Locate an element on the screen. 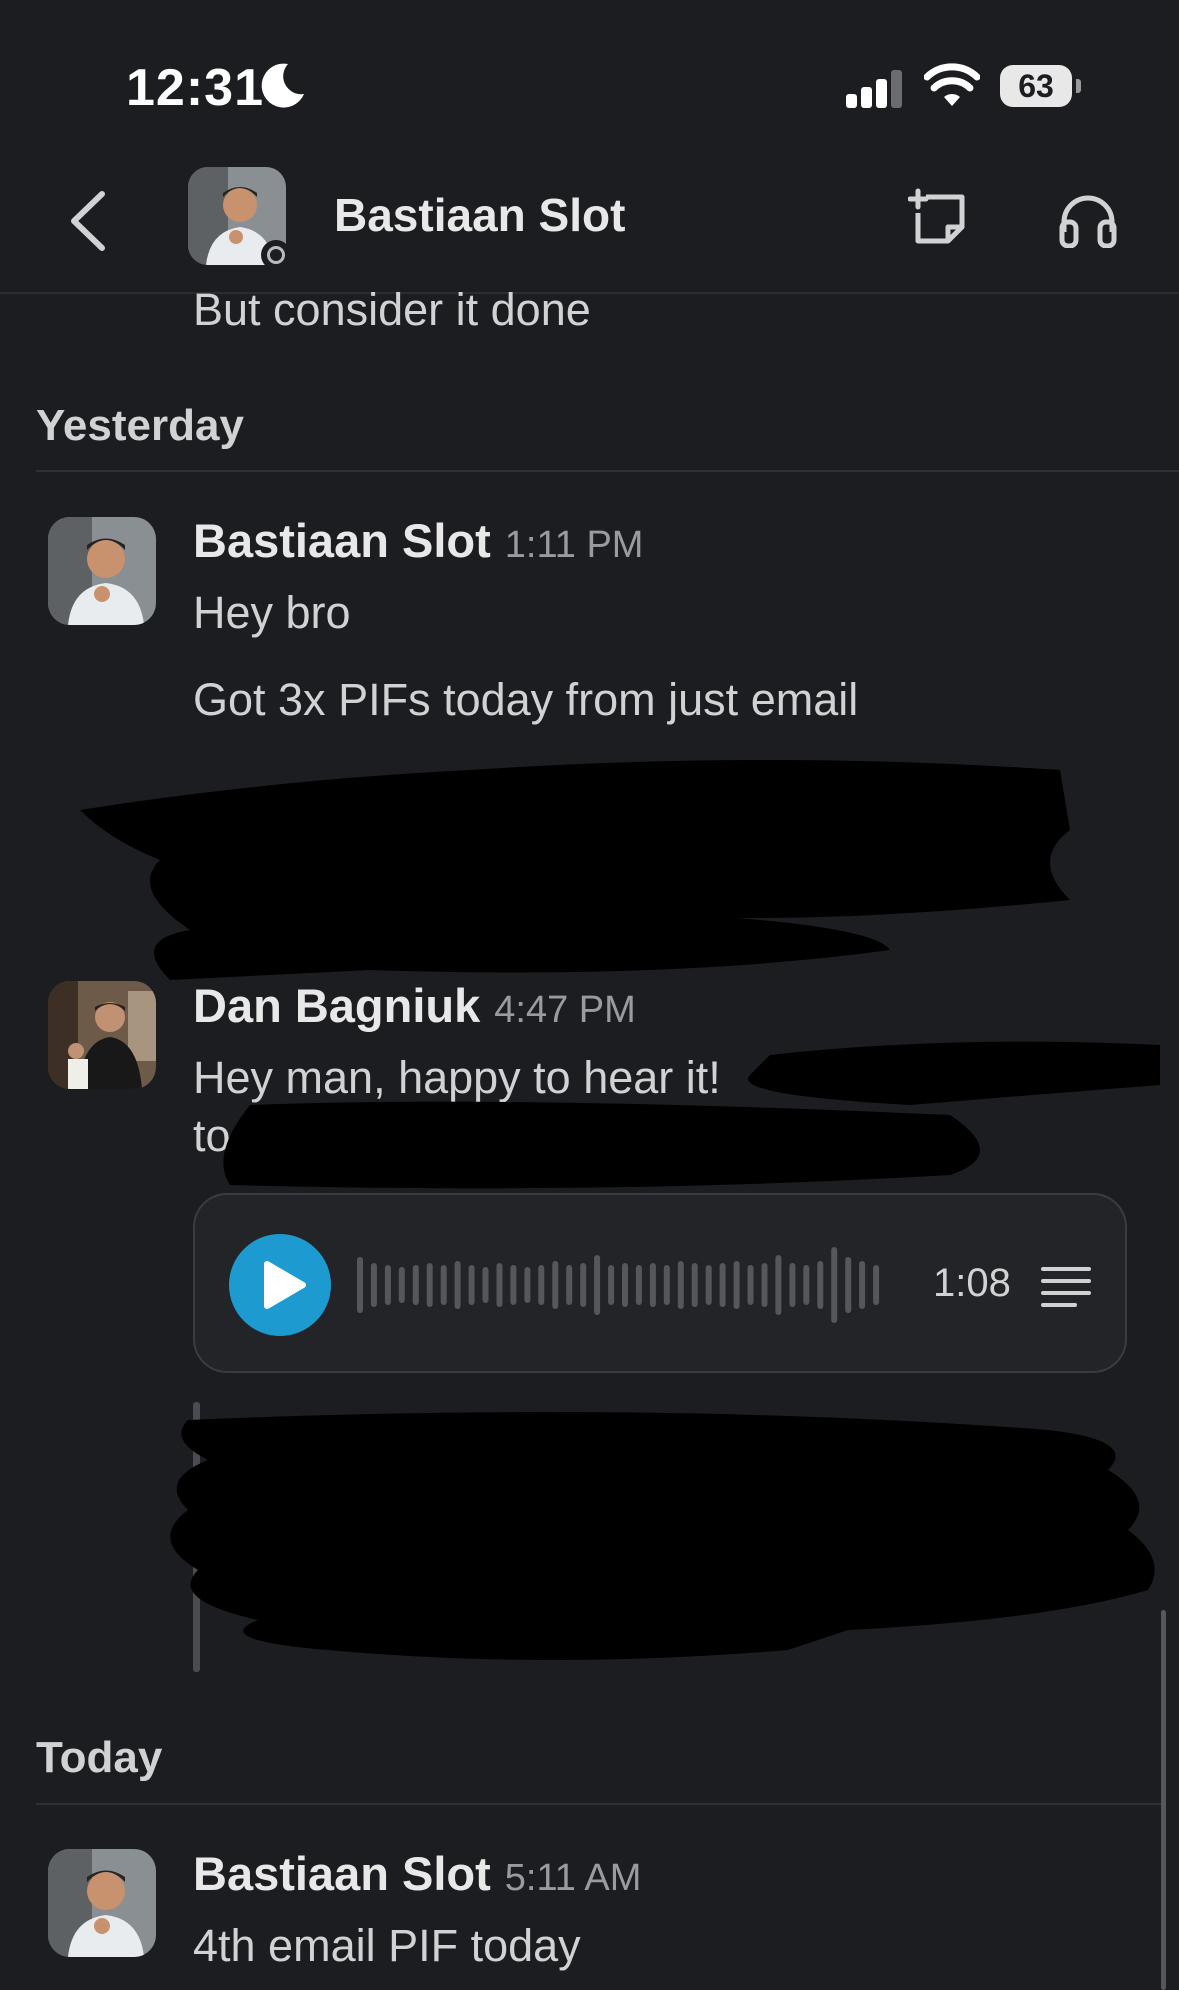  play-button is located at coordinates (280, 1285).